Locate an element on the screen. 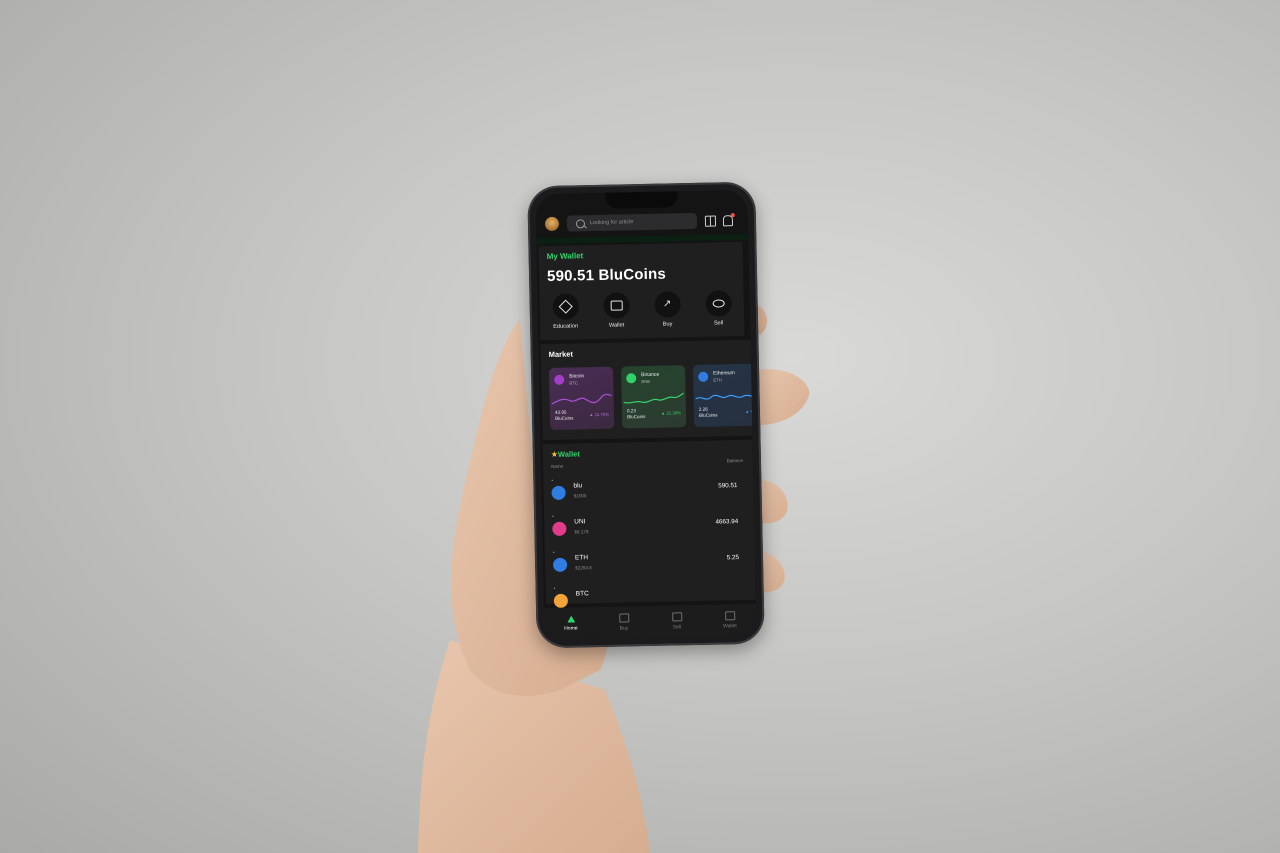  btc-coin-icon is located at coordinates (561, 600).